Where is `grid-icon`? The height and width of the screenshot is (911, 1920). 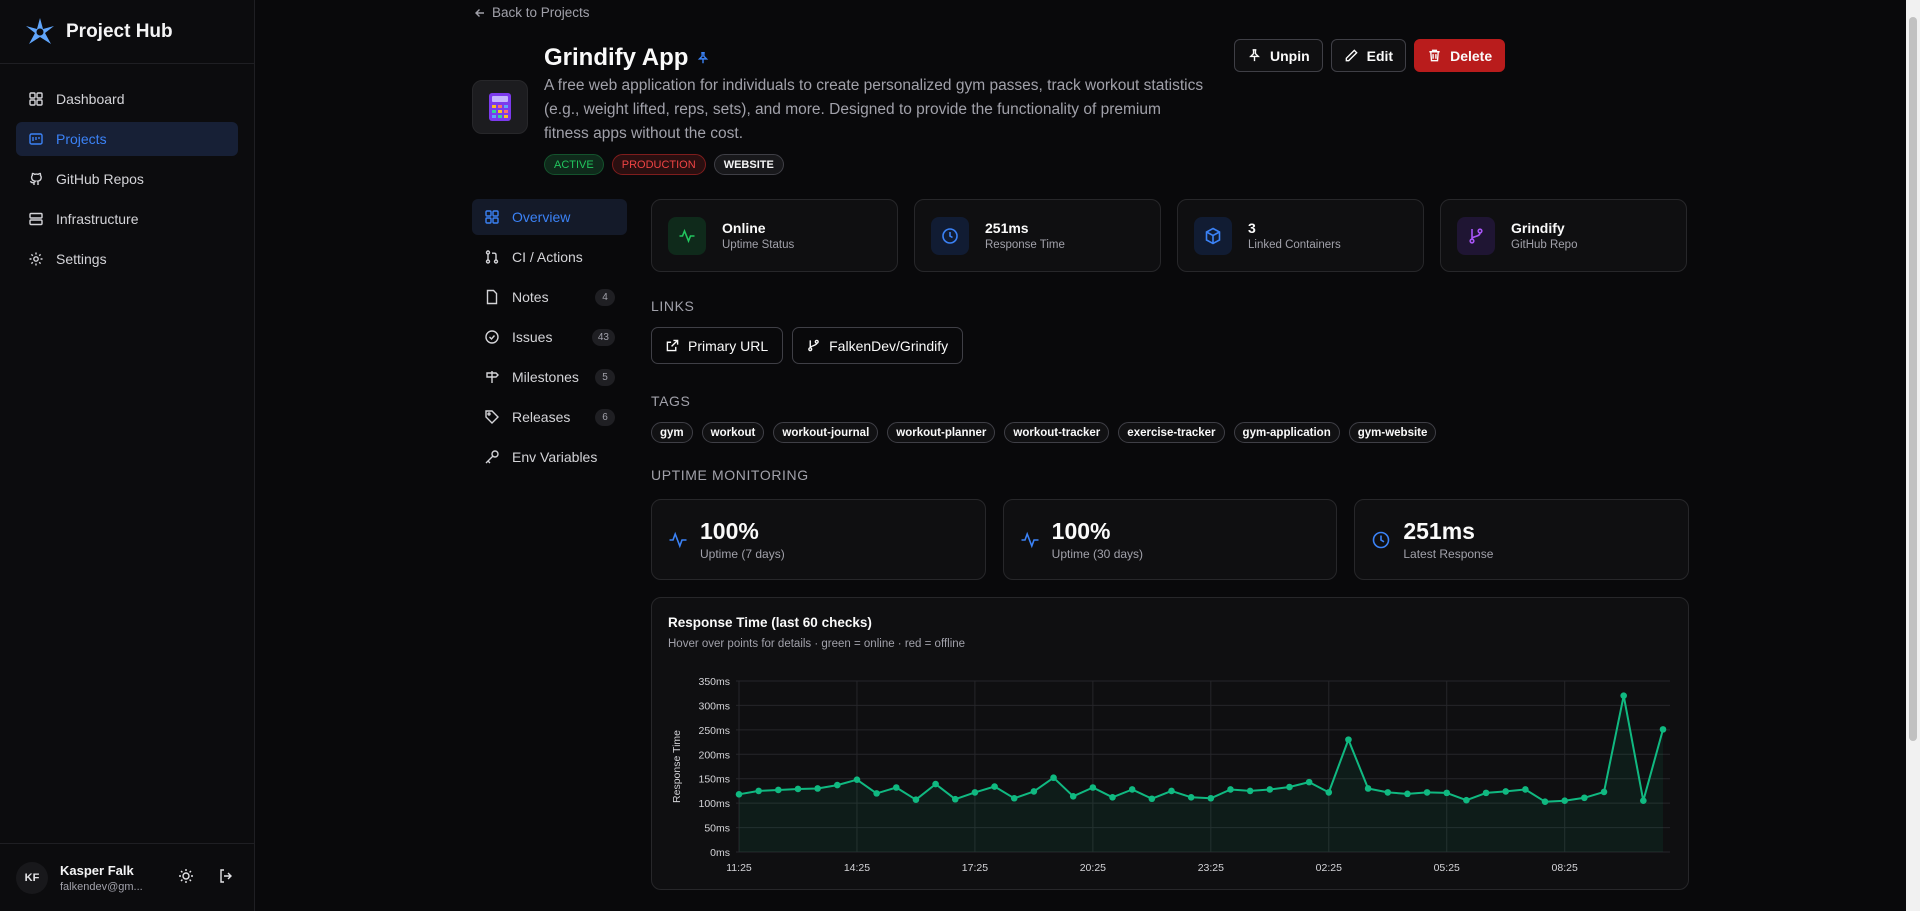
grid-icon is located at coordinates (492, 217).